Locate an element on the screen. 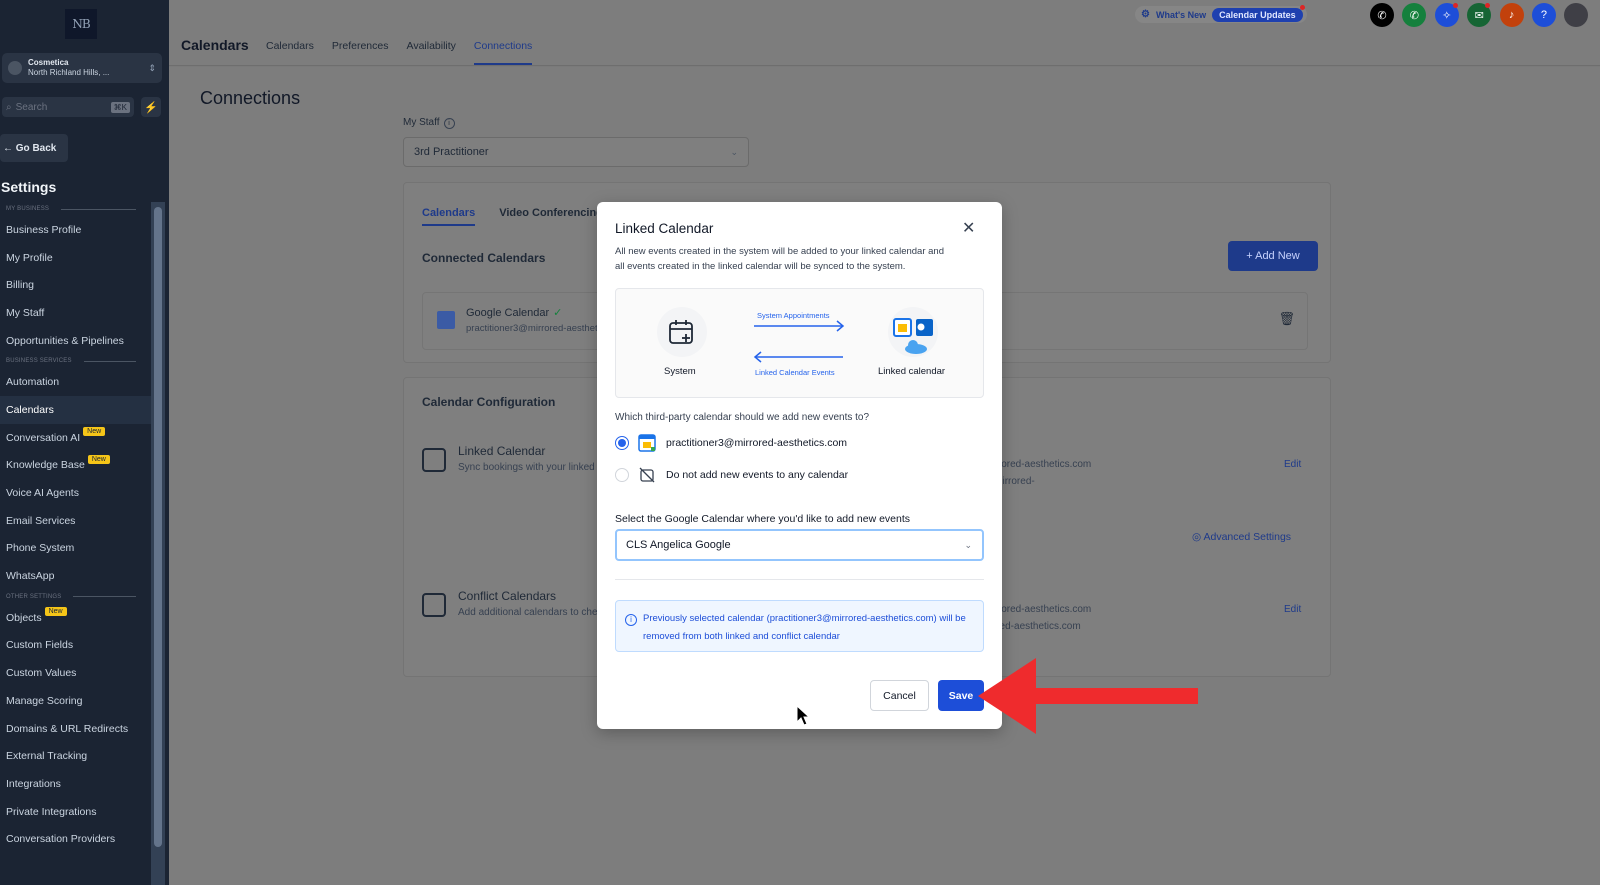 The height and width of the screenshot is (885, 1600). staff-select: 3rd Practitioner ⌄ is located at coordinates (576, 152).